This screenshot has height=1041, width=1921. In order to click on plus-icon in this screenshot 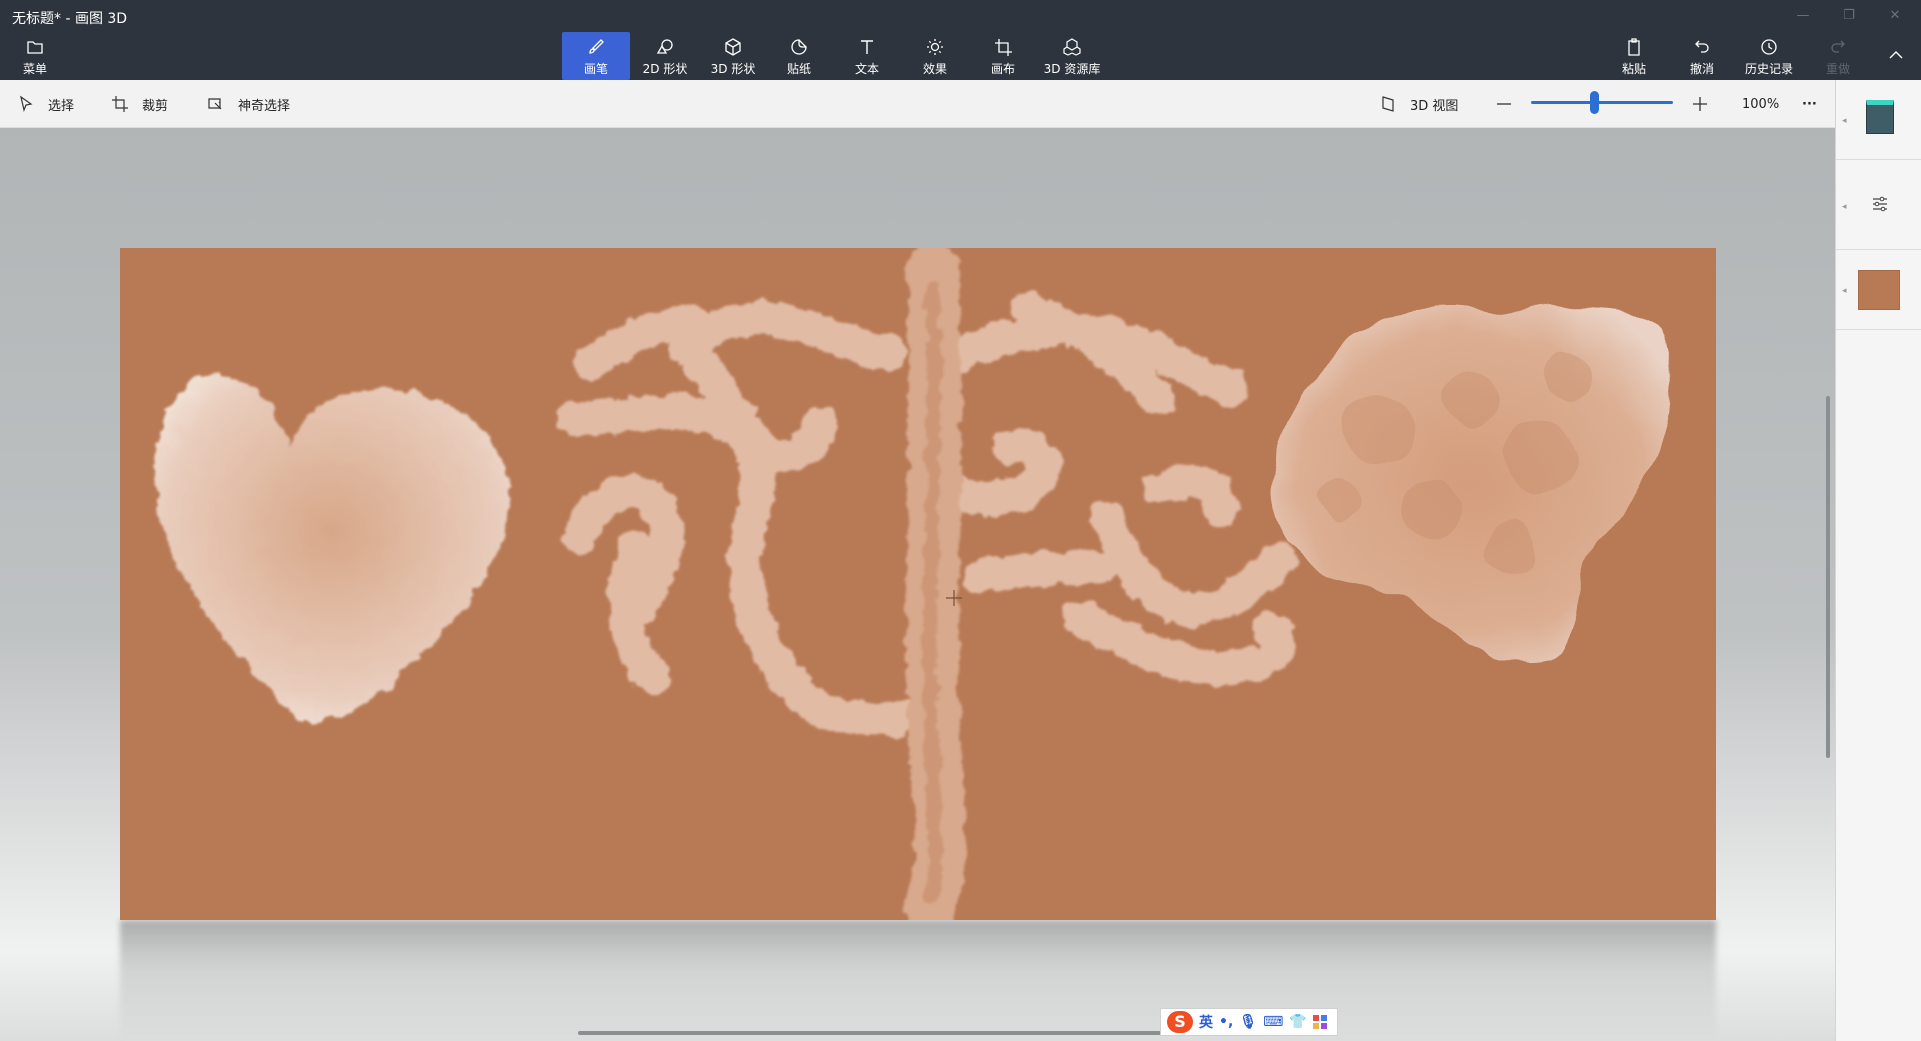, I will do `click(1700, 104)`.